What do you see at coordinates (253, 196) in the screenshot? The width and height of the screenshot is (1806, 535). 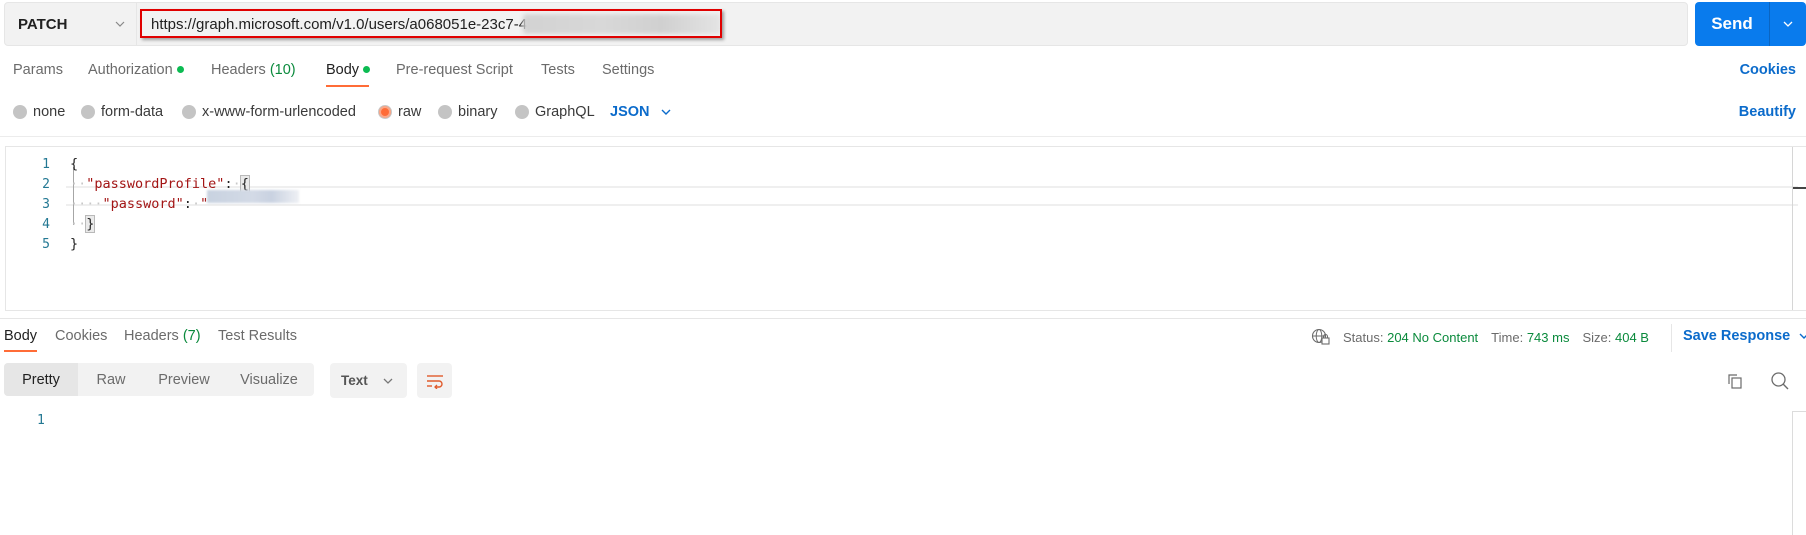 I see `password-redacted-region` at bounding box center [253, 196].